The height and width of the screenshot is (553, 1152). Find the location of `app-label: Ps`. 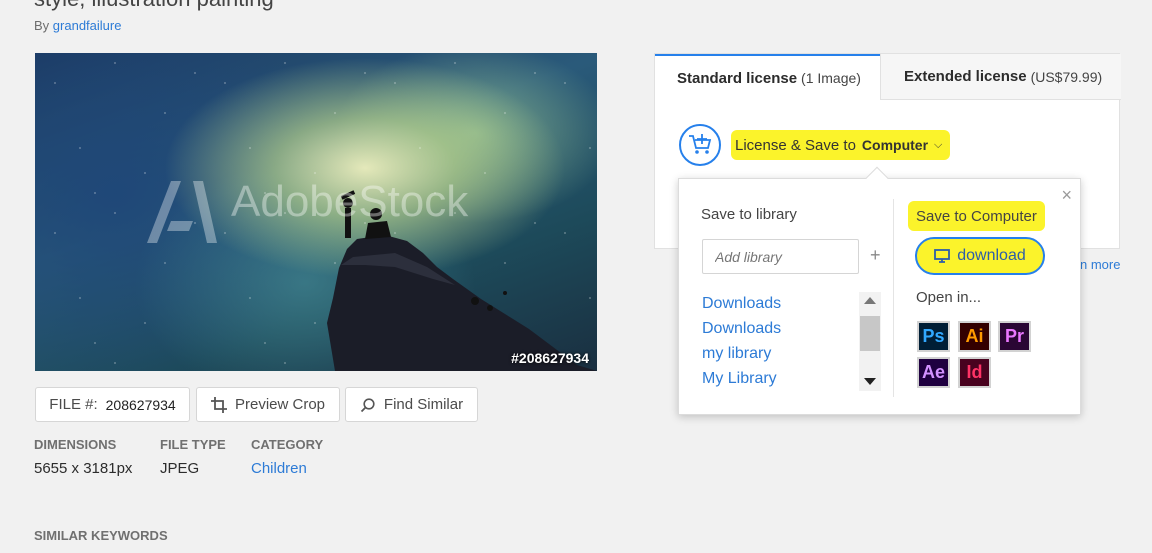

app-label: Ps is located at coordinates (933, 336).